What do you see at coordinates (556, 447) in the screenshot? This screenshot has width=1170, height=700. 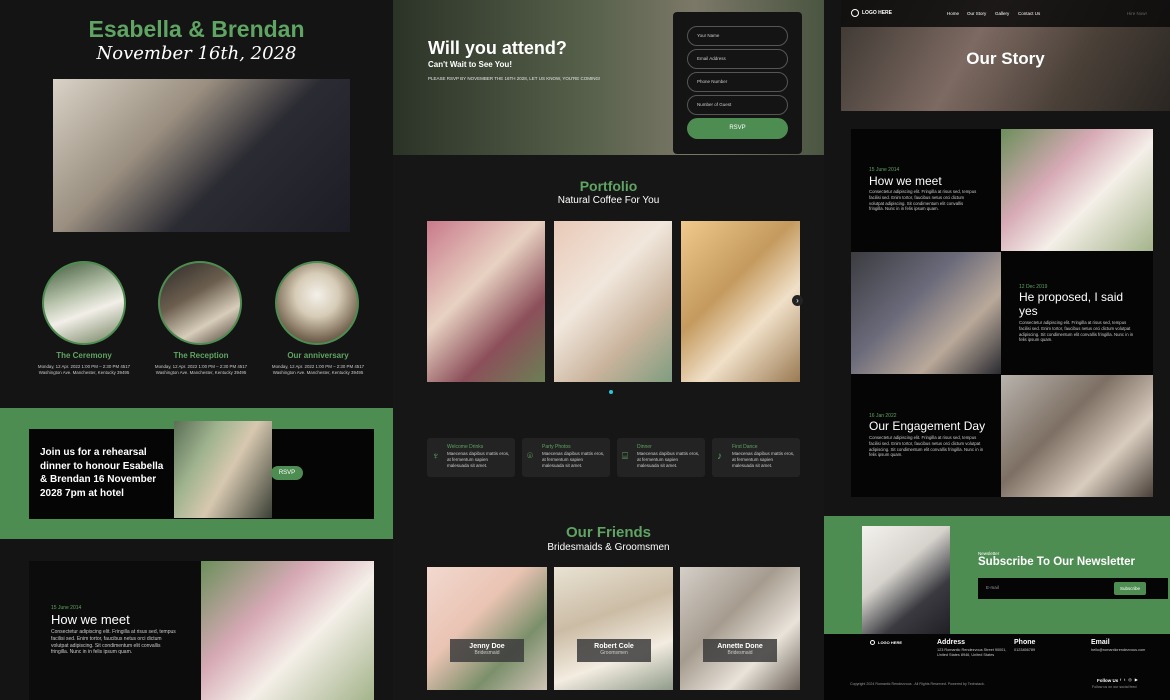 I see `feature-title: Party Photos` at bounding box center [556, 447].